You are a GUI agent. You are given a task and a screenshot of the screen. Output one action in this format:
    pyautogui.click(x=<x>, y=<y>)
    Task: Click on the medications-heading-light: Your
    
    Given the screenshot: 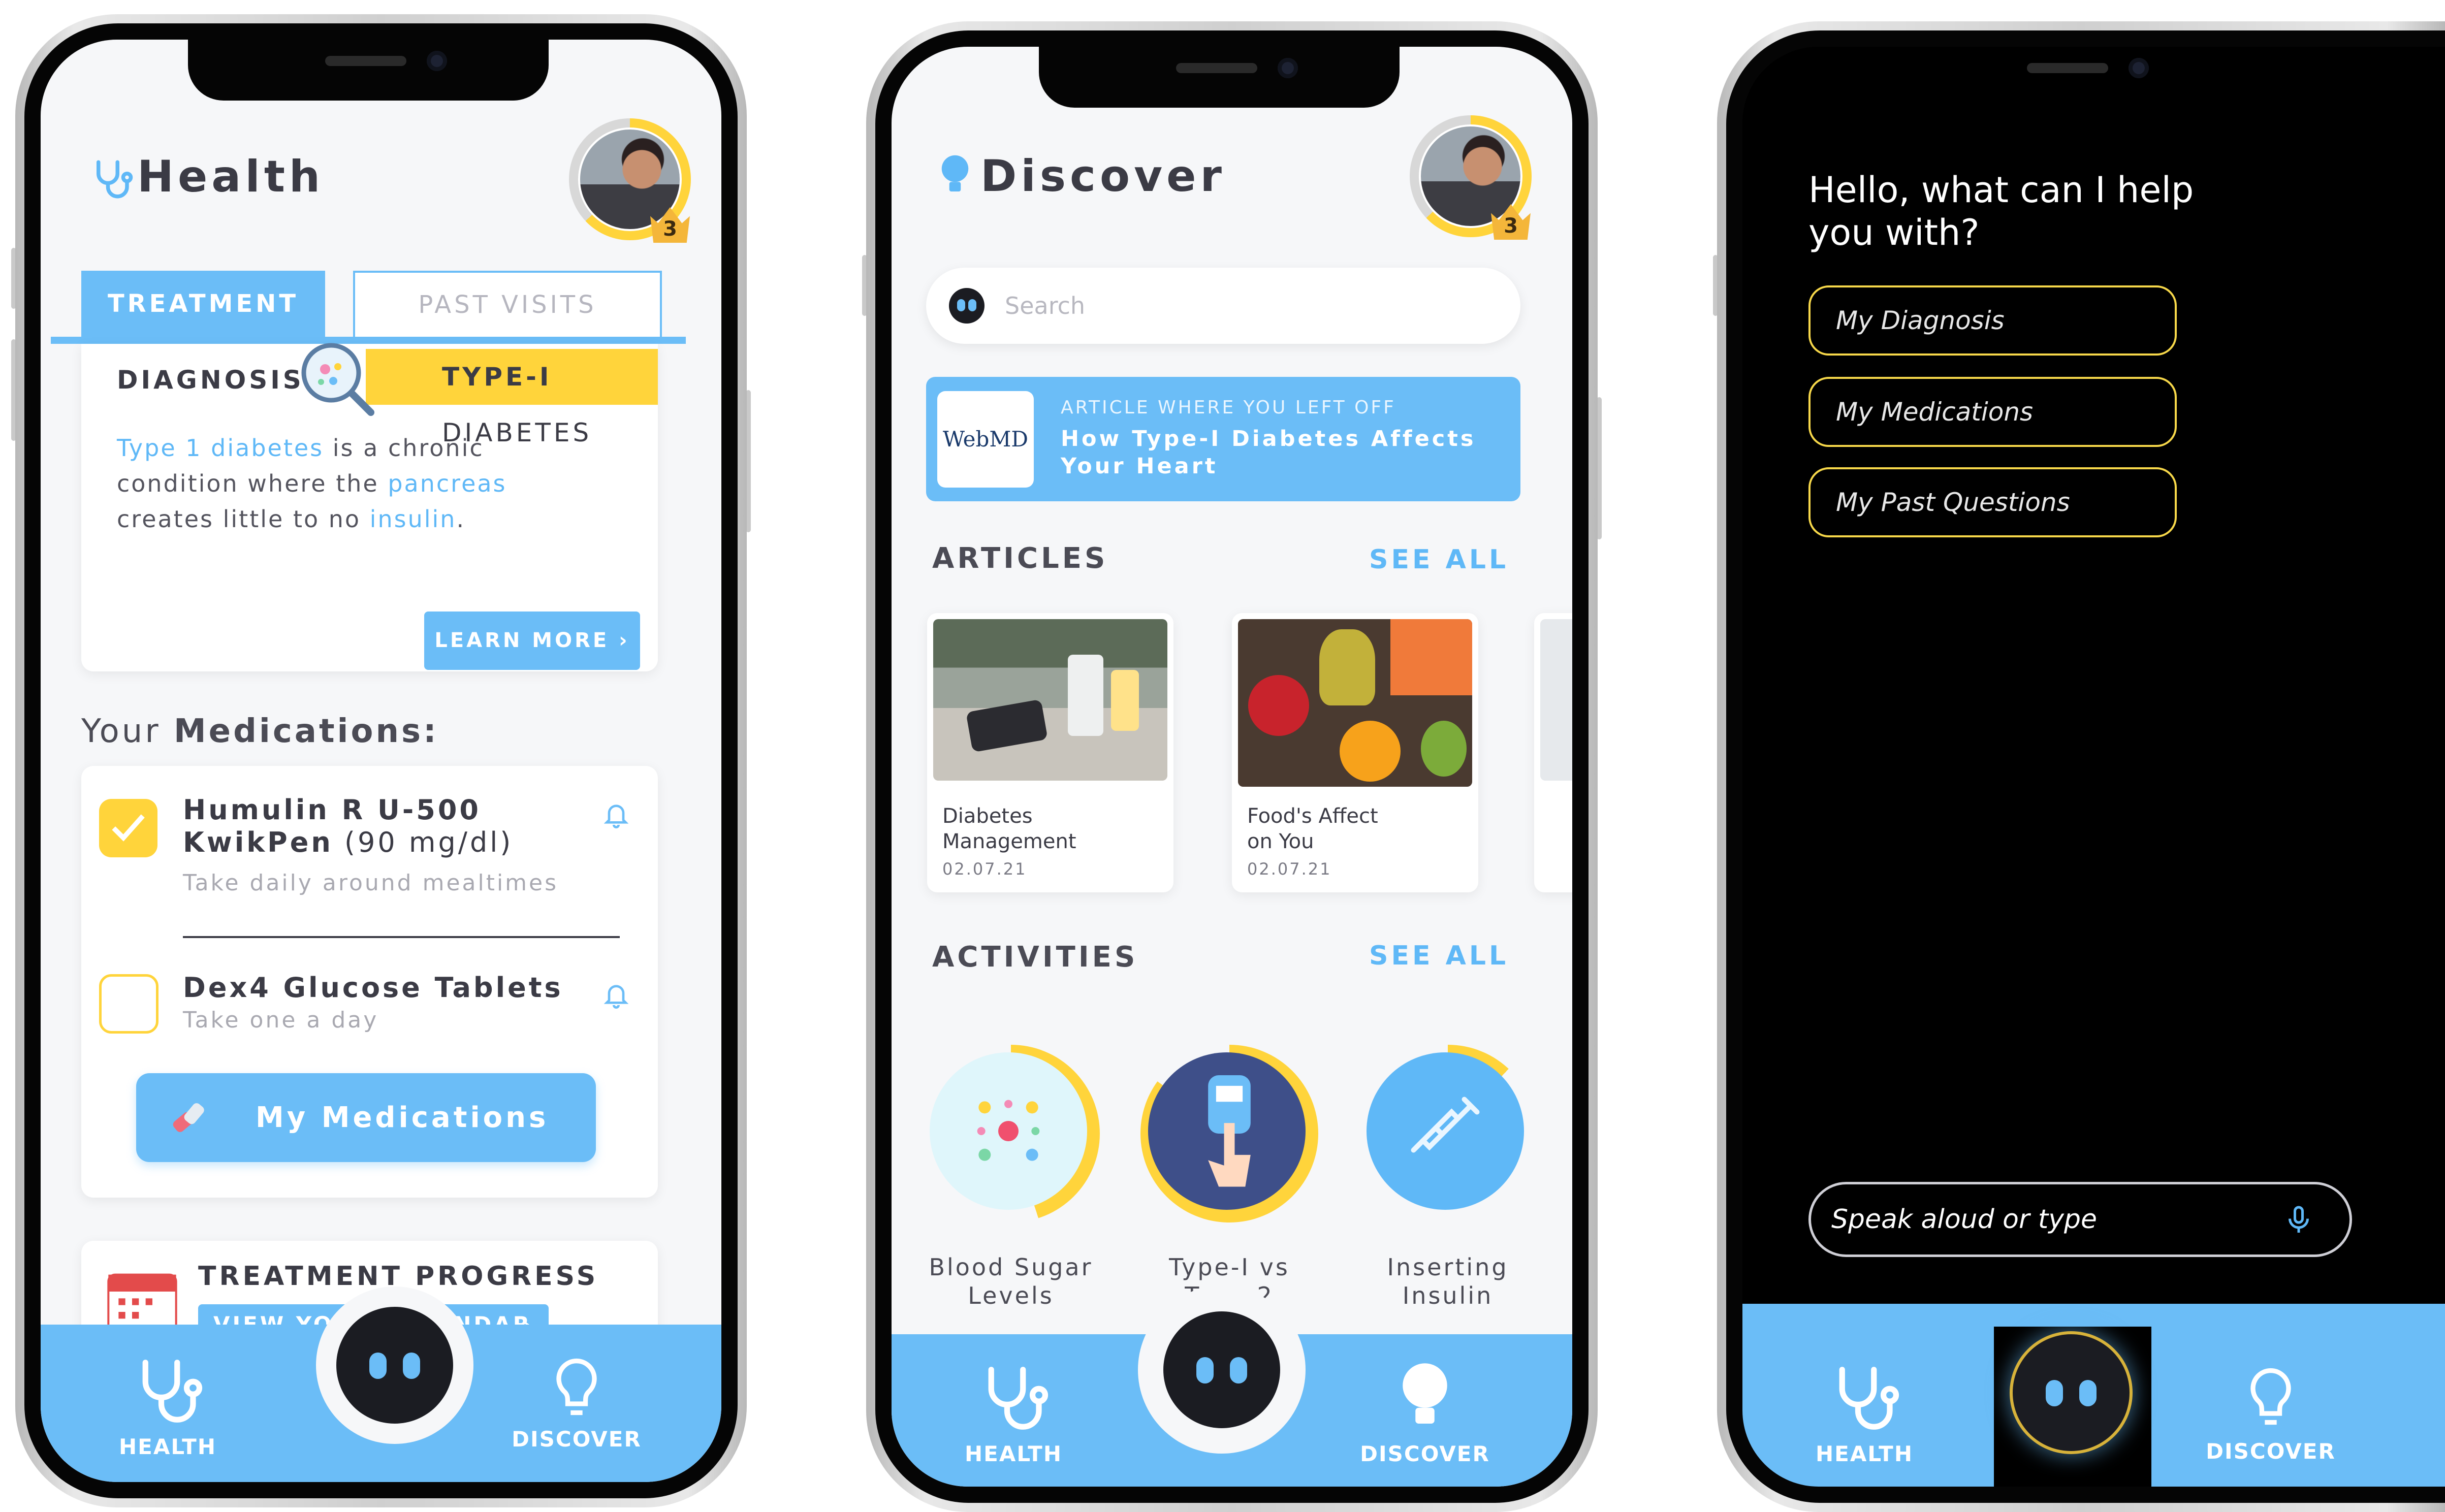 What is the action you would take?
    pyautogui.click(x=127, y=731)
    